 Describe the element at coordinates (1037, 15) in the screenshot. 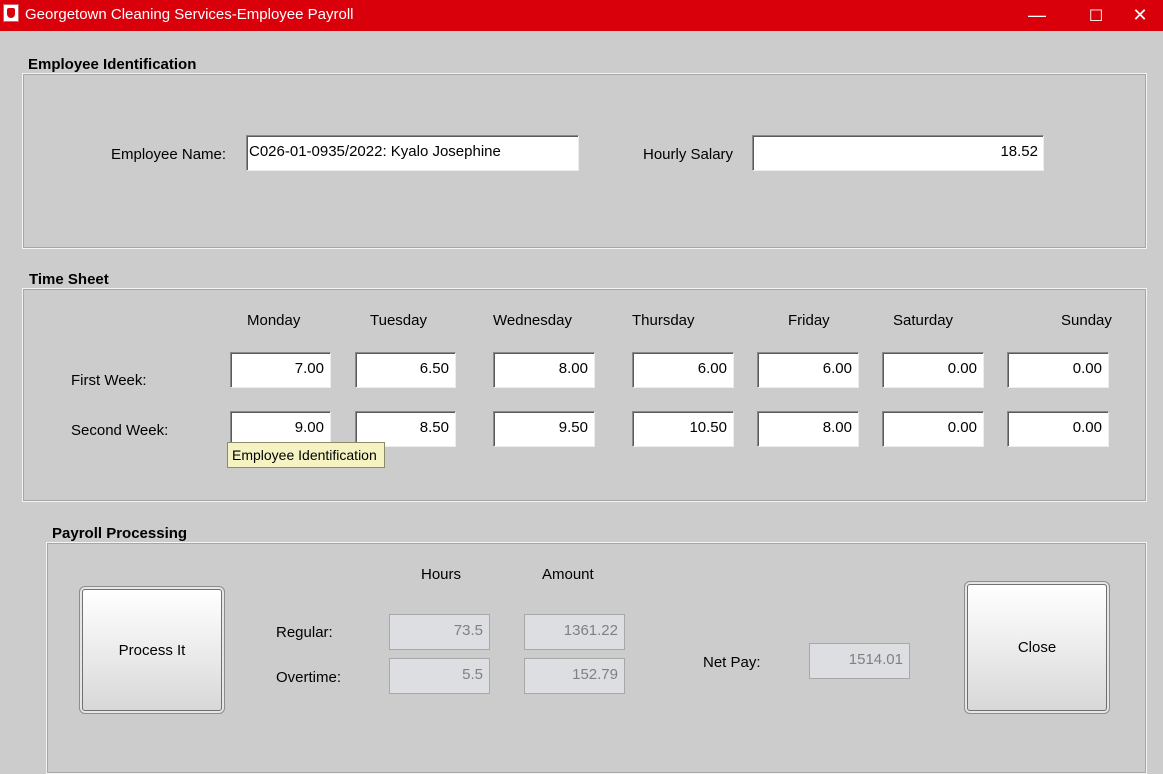

I see `minimize-button: —` at that location.